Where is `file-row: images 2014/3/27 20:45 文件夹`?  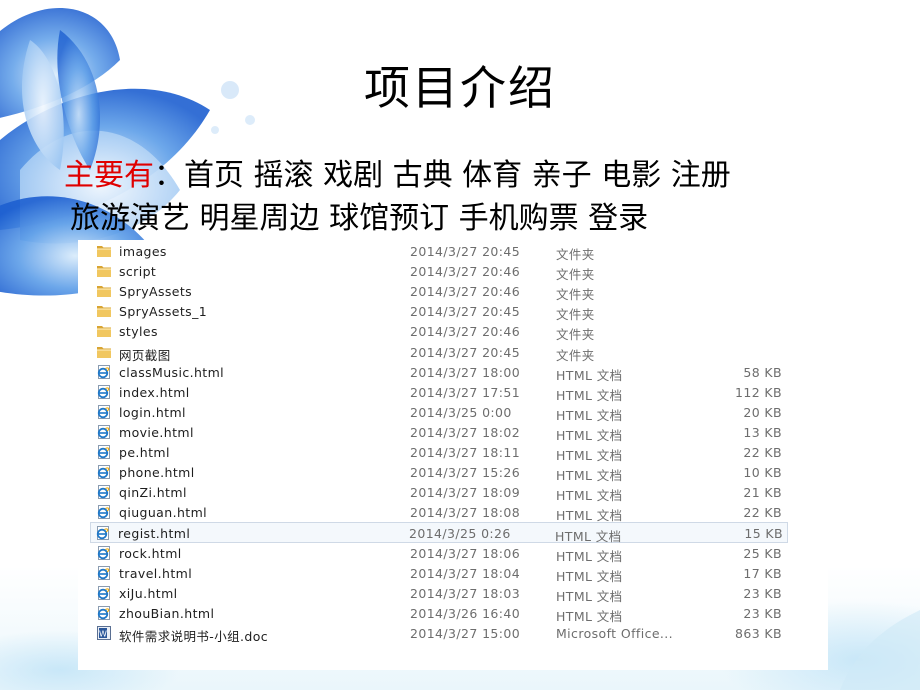
file-row: images 2014/3/27 20:45 文件夹 is located at coordinates (439, 251).